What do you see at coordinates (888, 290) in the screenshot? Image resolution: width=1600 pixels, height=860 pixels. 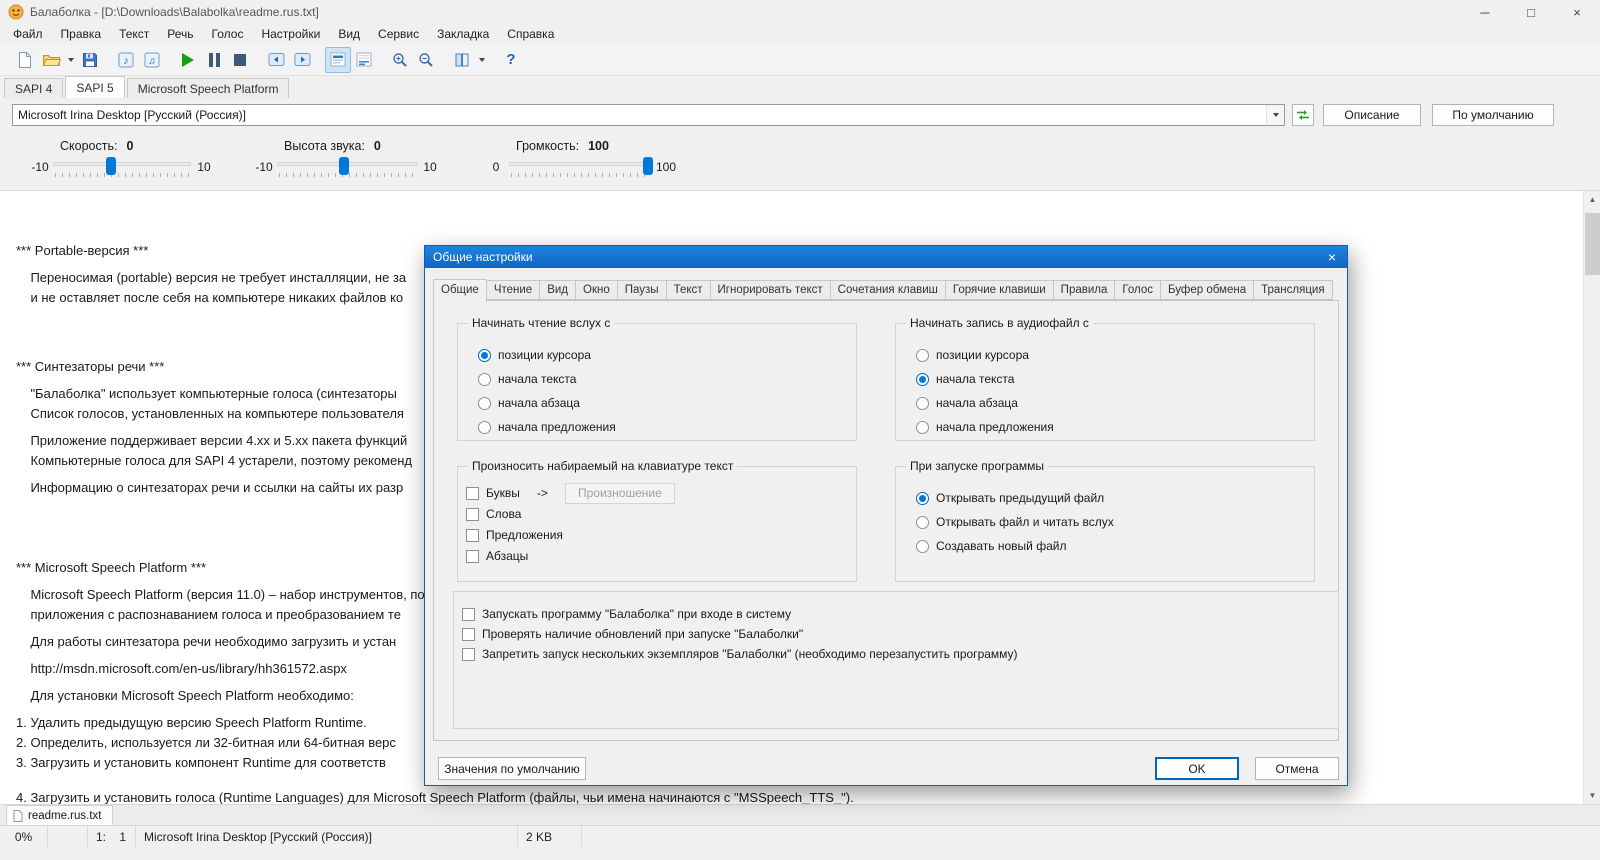 I see `dialog-tab: Сочетания клавиш` at bounding box center [888, 290].